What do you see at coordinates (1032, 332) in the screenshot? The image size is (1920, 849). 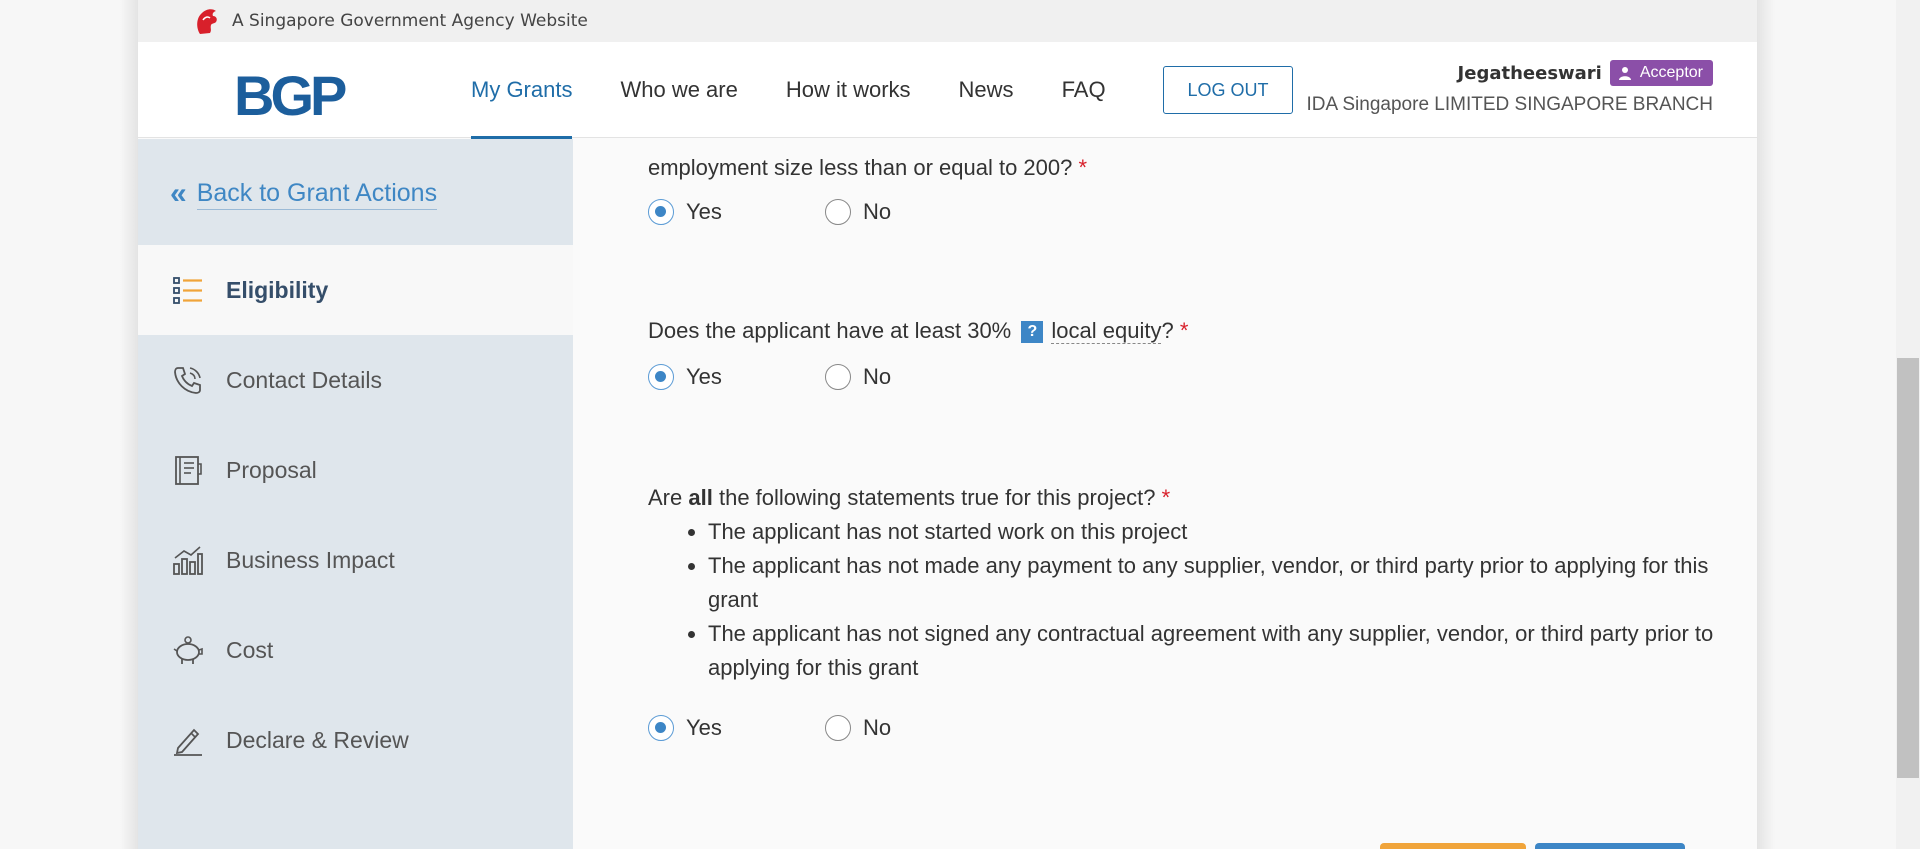 I see `help-icon: ?` at bounding box center [1032, 332].